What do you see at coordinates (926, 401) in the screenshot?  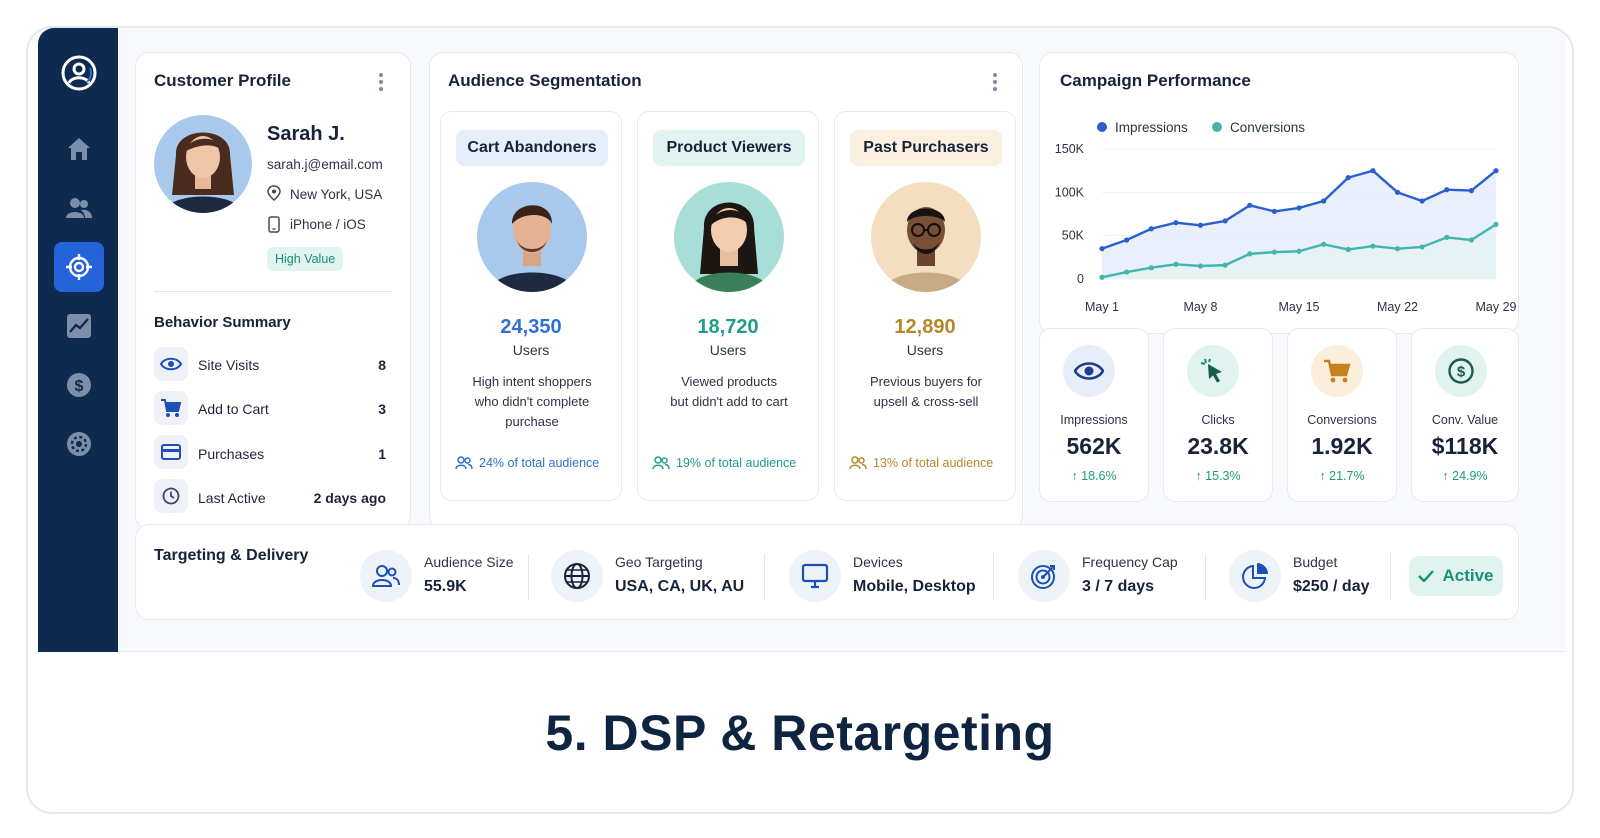 I see `segment-description-line: upsell & cross-sell` at bounding box center [926, 401].